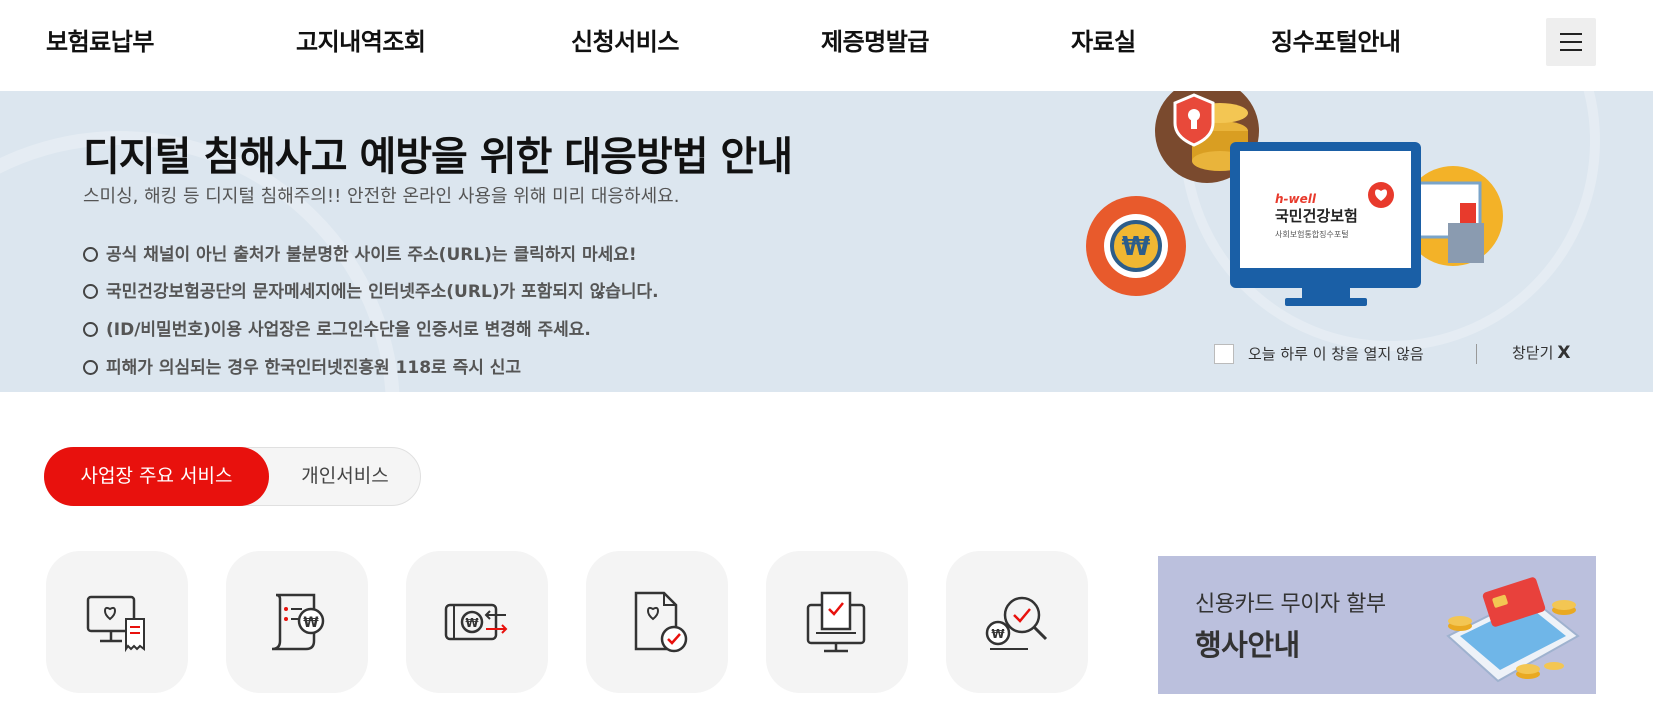 This screenshot has width=1653, height=701. I want to click on top-nav: 보험료납부 고지내역조회 신청서비스 제증명발급 자료실 징수포털안내, so click(826, 45).